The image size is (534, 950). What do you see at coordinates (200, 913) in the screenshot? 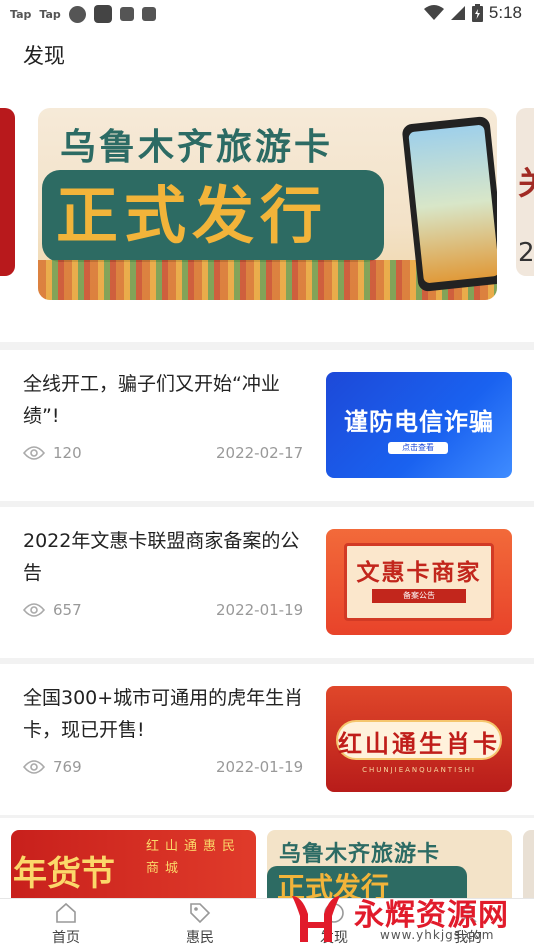
I see `tag-icon` at bounding box center [200, 913].